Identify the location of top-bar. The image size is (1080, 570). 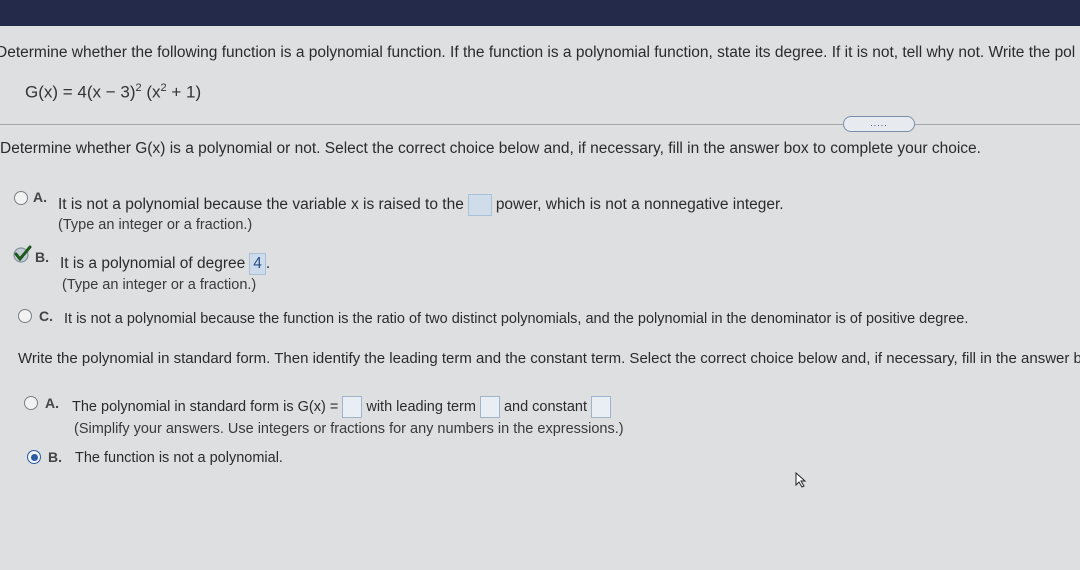
(540, 13).